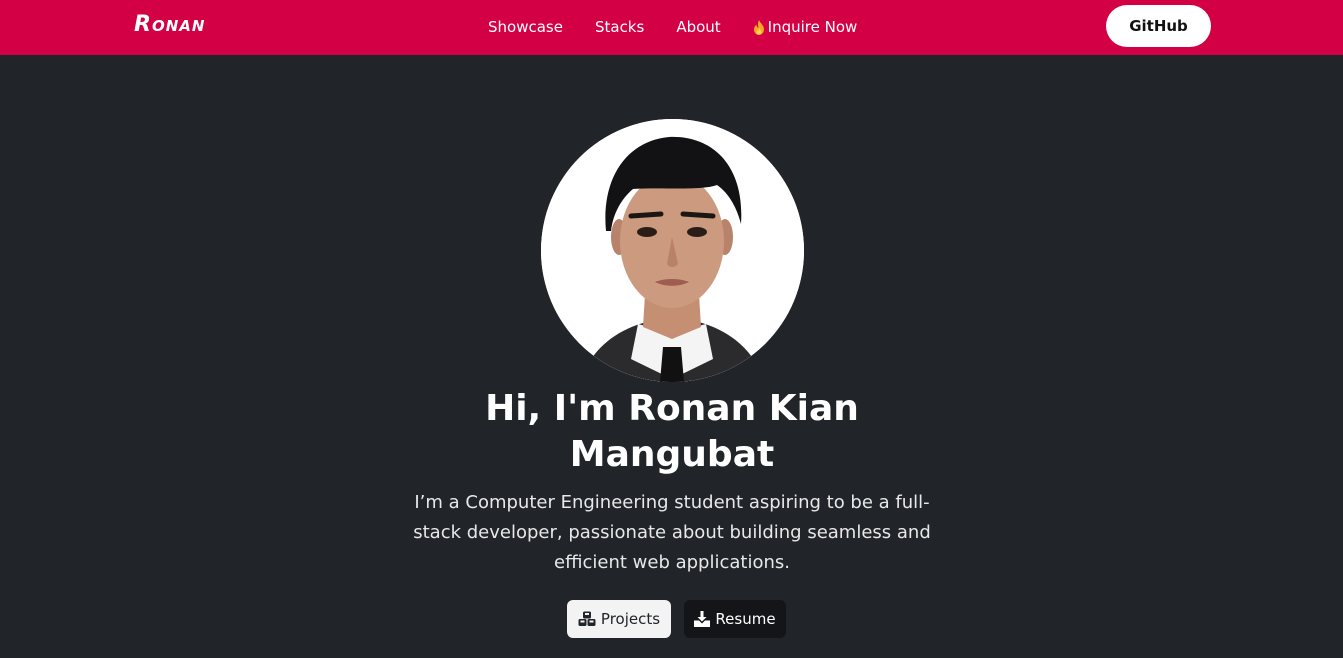 This screenshot has width=1343, height=658. Describe the element at coordinates (587, 618) in the screenshot. I see `cubes-icon` at that location.